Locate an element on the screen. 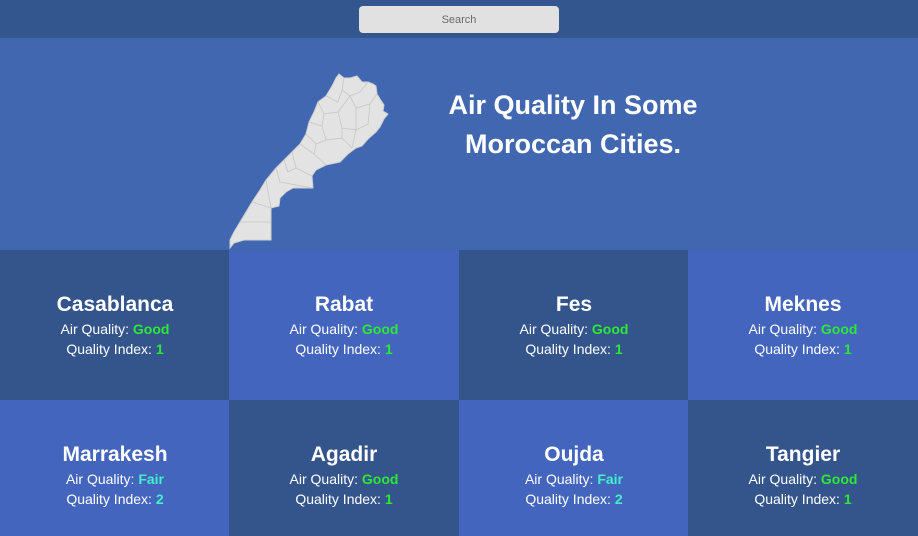  city-card-fes: Fes Air Quality: Good Quality Index: 1 is located at coordinates (574, 325).